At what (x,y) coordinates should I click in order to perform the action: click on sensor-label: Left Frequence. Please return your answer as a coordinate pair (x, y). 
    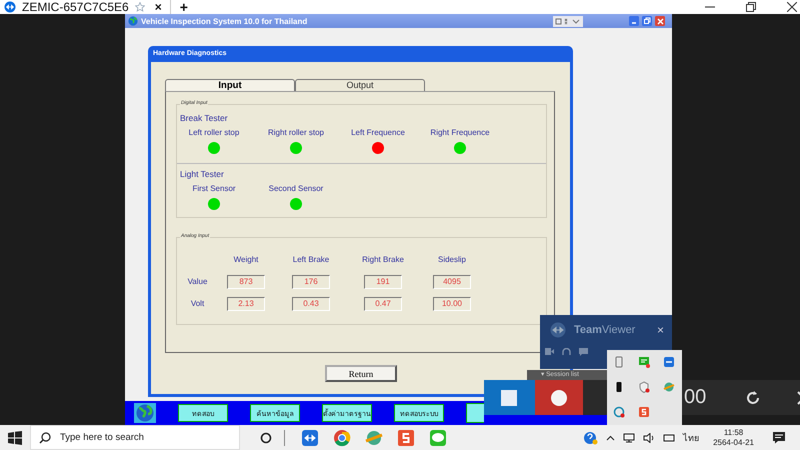
    Looking at the image, I should click on (378, 132).